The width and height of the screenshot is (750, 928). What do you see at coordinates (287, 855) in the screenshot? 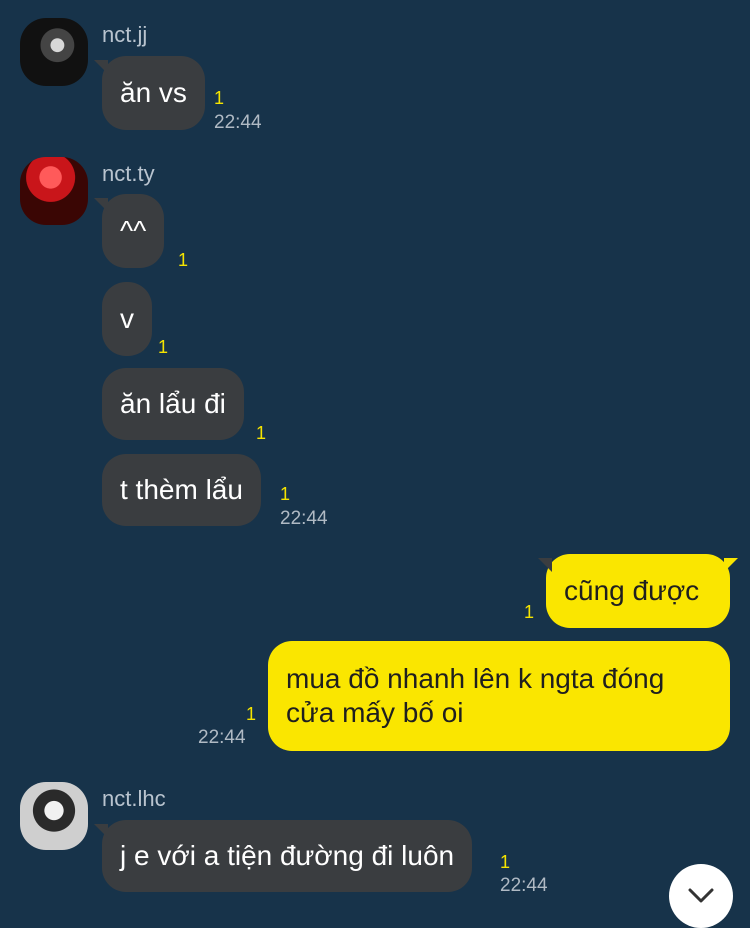
I see `message-text: j e với a tiện đường đi luôn` at bounding box center [287, 855].